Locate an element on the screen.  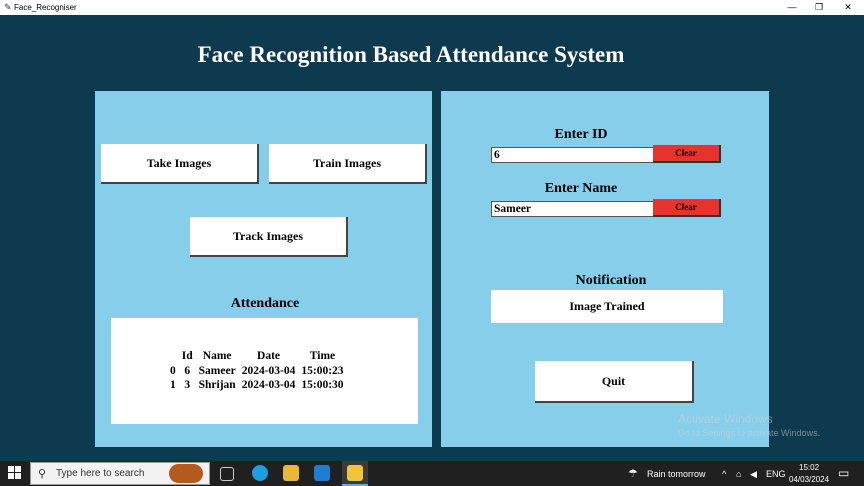
table-row: 1 3 Shrijan 2024-03-04 15:00:30 is located at coordinates (257, 385).